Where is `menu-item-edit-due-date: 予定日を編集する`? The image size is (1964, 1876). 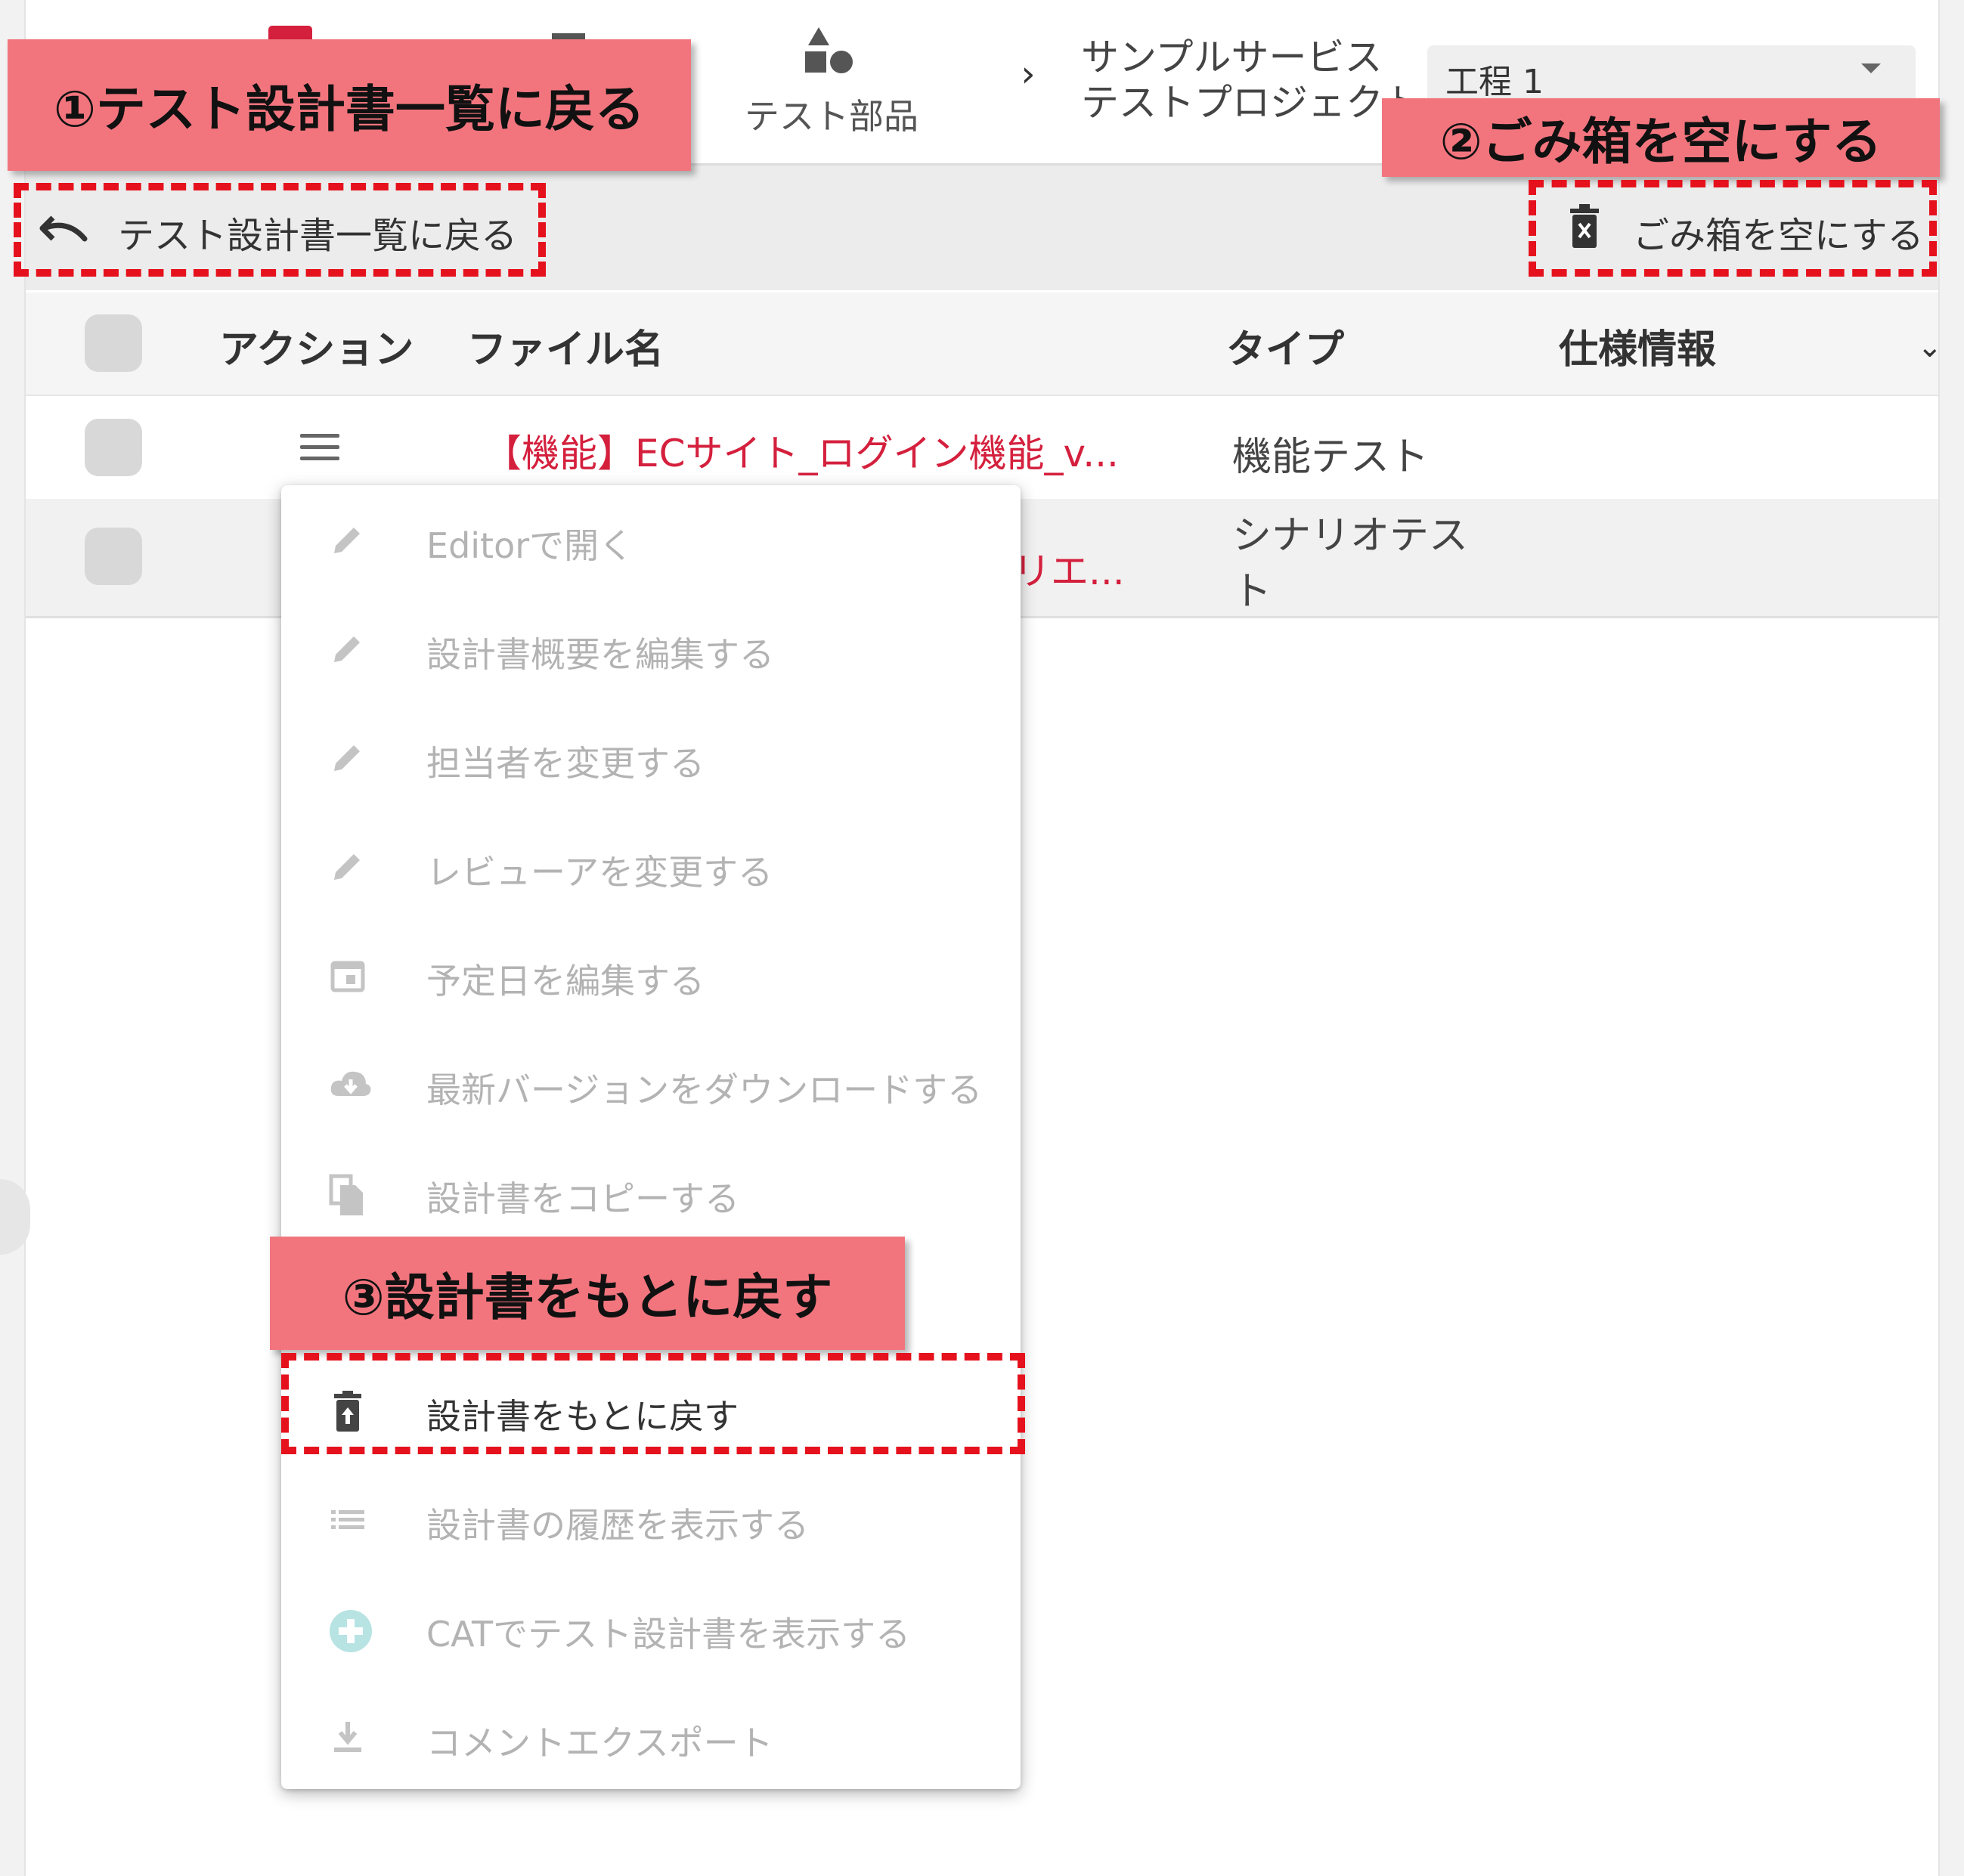 menu-item-edit-due-date: 予定日を編集する is located at coordinates (651, 975).